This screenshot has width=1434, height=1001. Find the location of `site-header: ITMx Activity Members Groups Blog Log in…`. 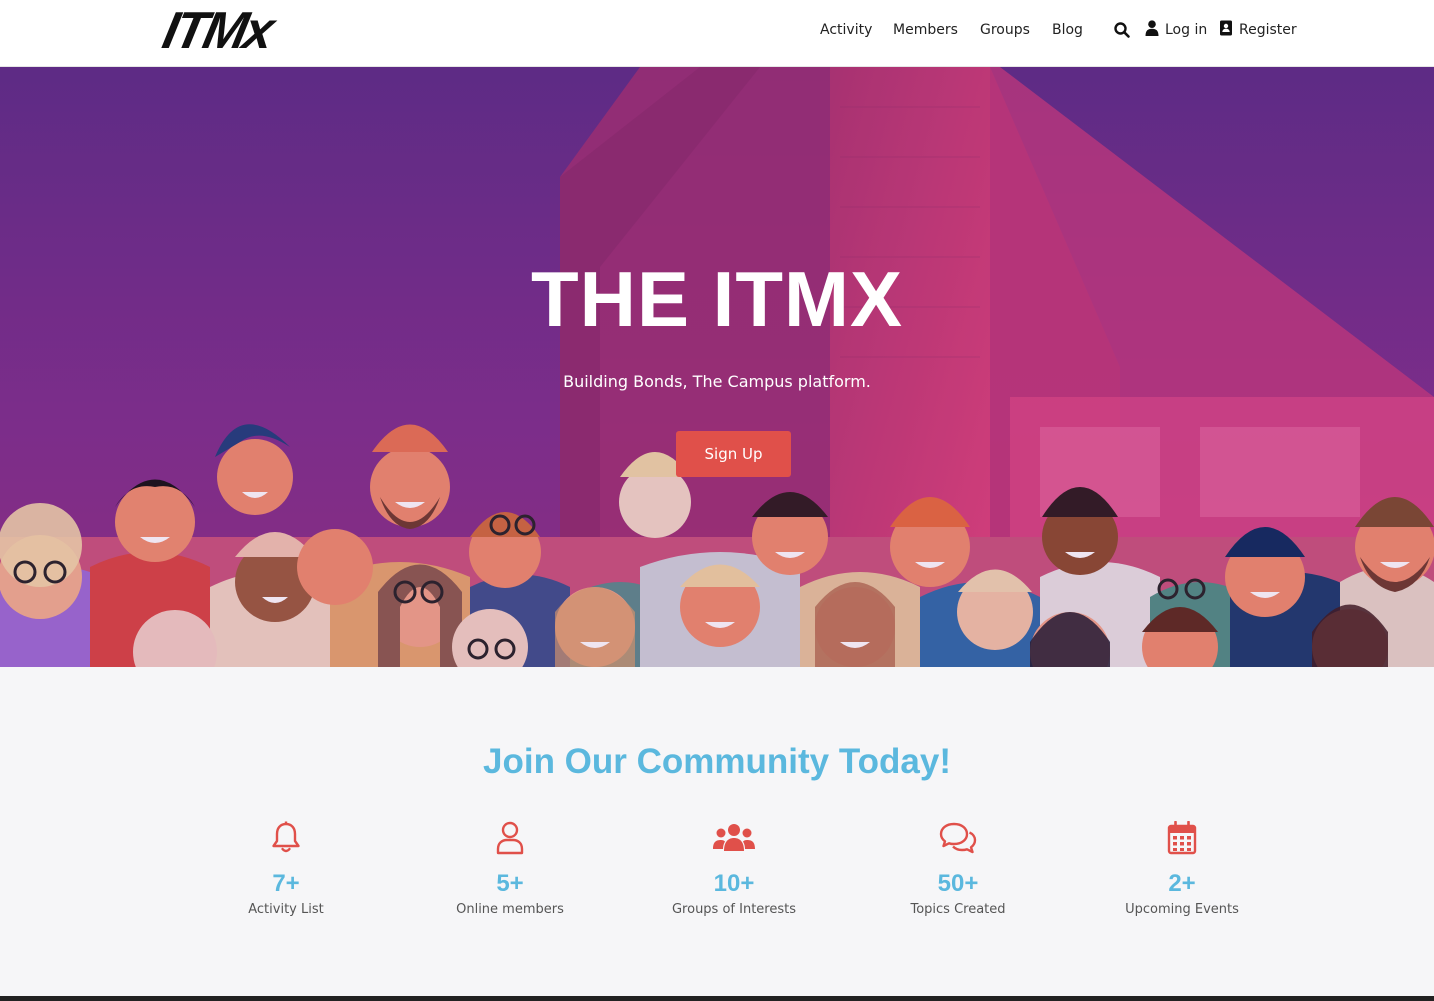

site-header: ITMx Activity Members Groups Blog Log in… is located at coordinates (717, 33).